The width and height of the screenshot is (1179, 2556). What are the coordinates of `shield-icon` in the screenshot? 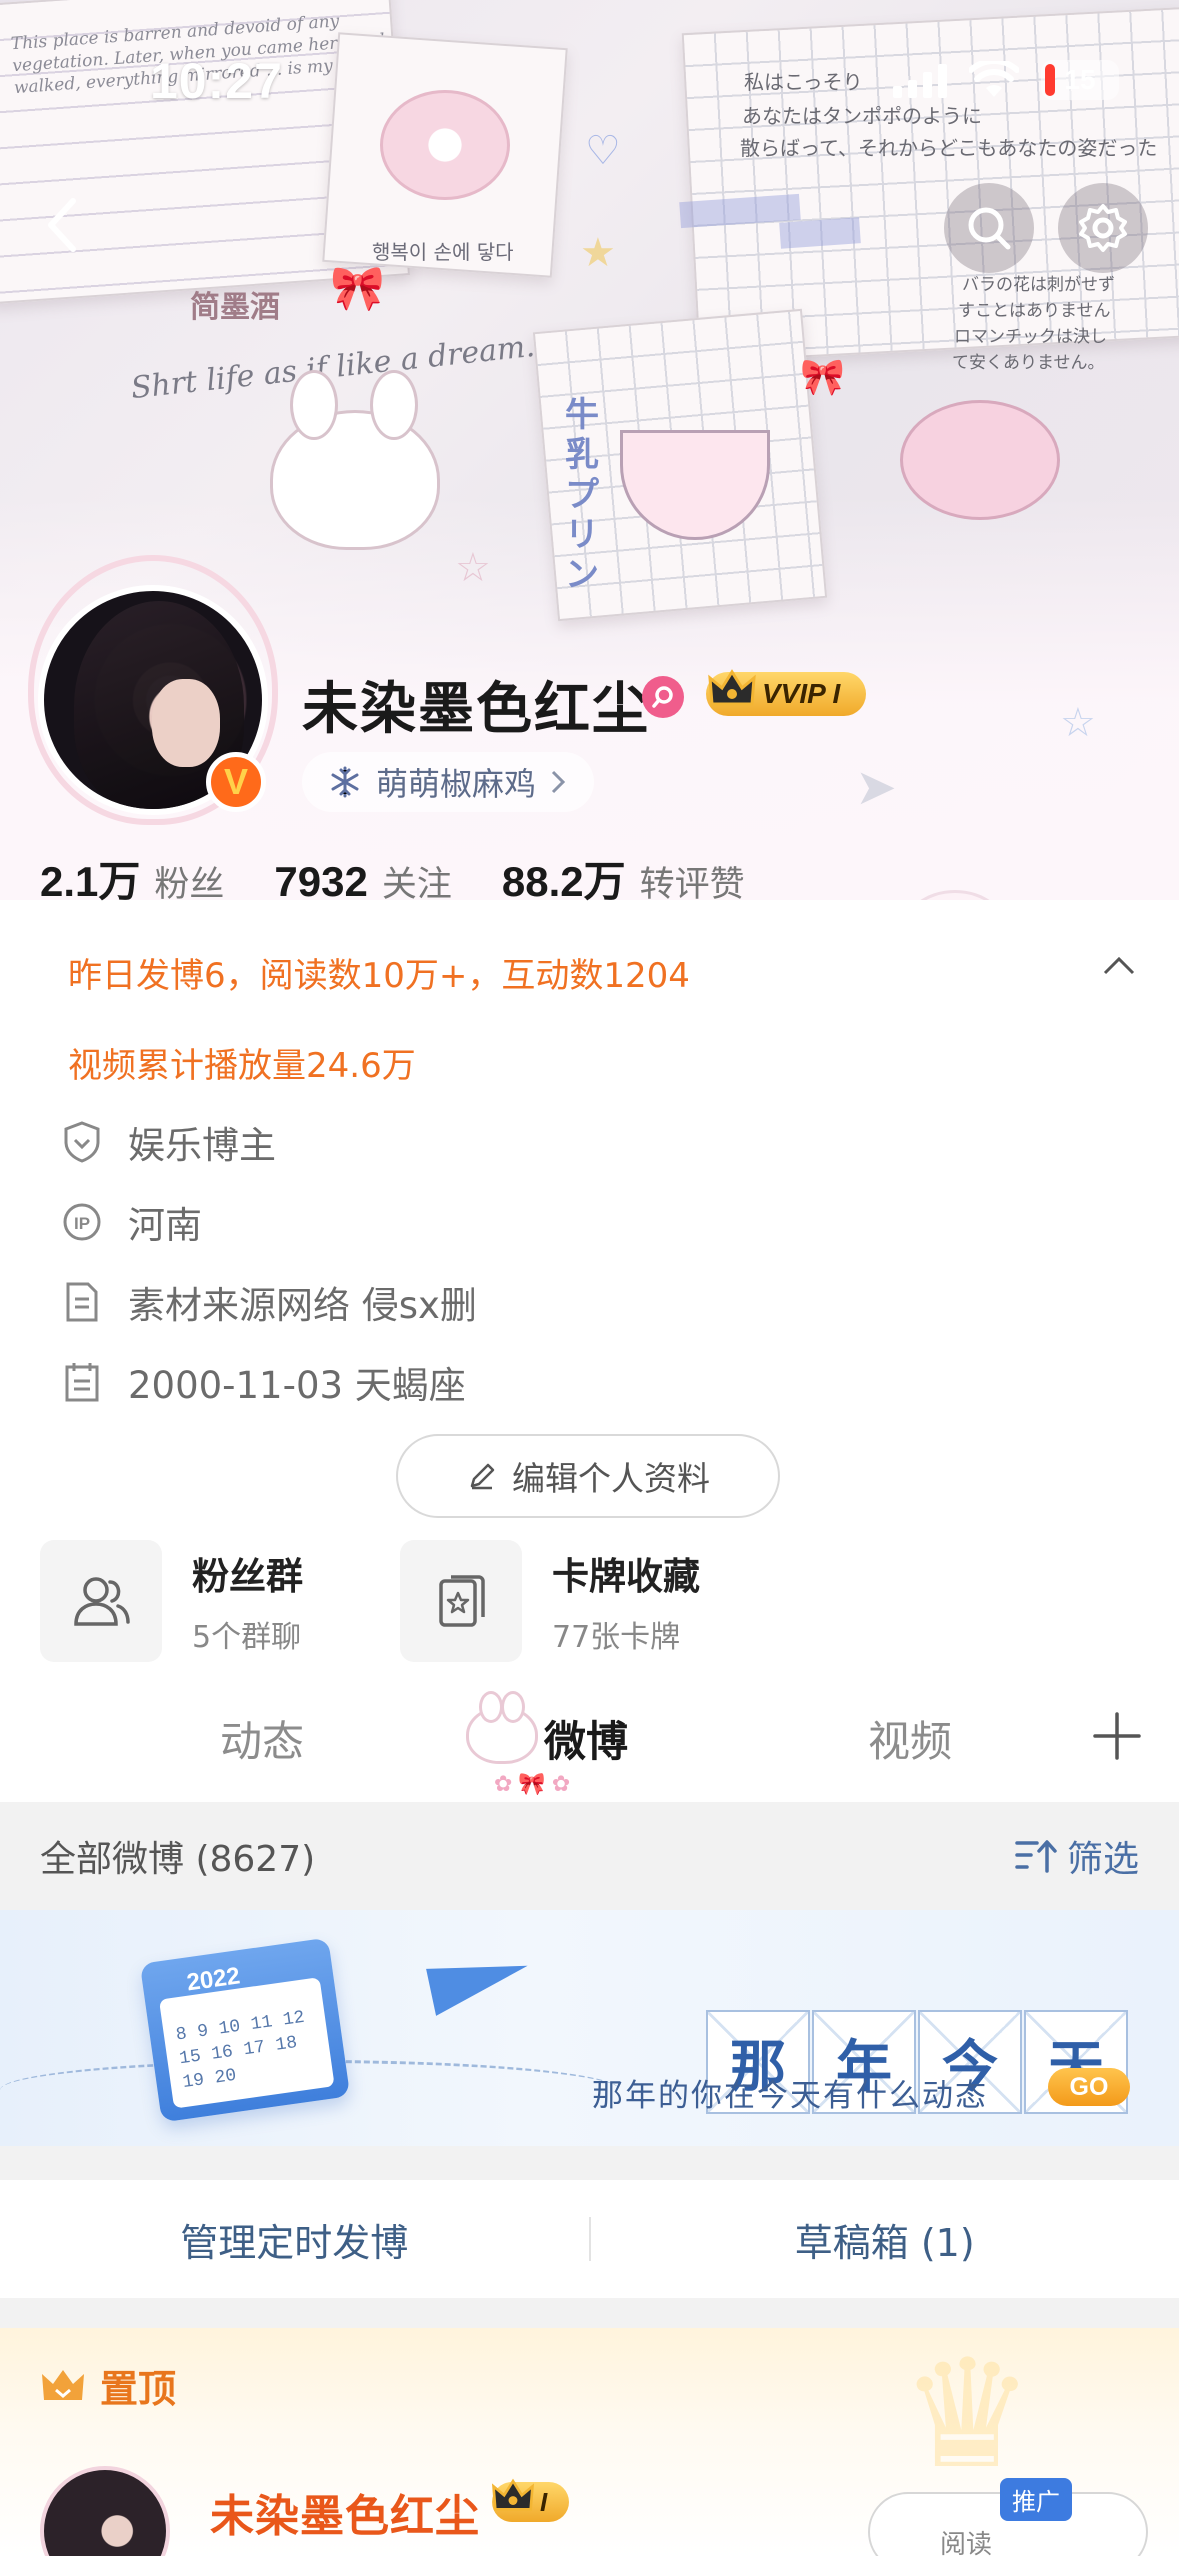 It's located at (82, 1142).